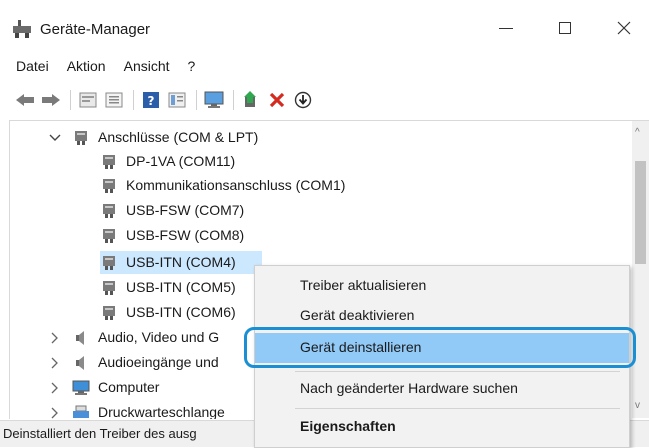 The height and width of the screenshot is (448, 649). I want to click on close-button, so click(624, 28).